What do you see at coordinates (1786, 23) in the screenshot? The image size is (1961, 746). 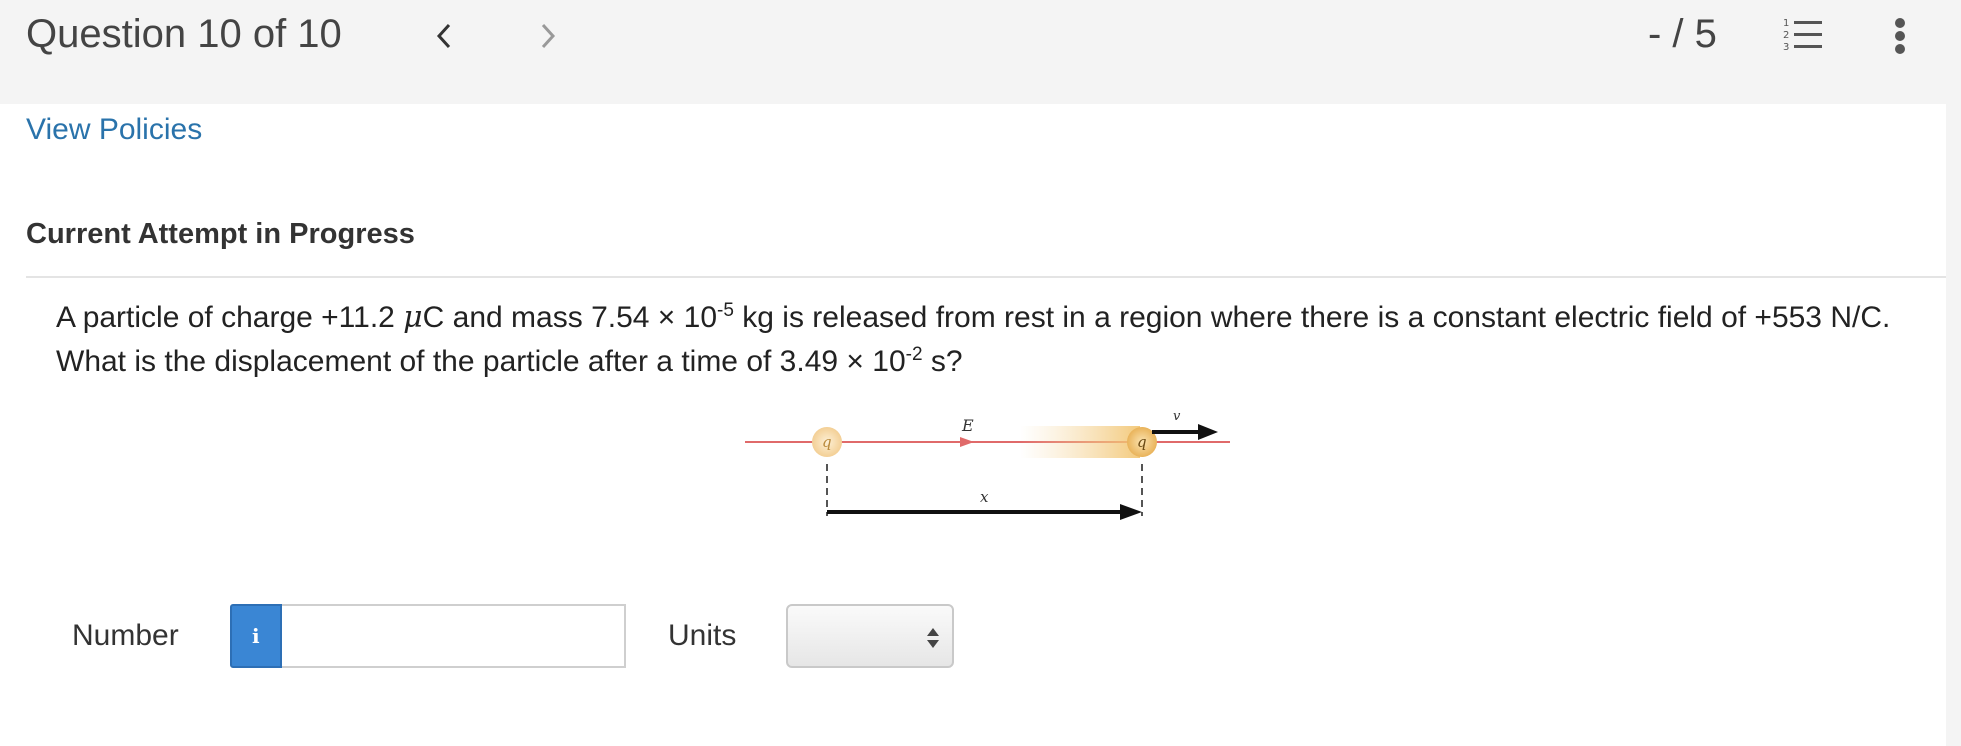 I see `svg-text: 1` at bounding box center [1786, 23].